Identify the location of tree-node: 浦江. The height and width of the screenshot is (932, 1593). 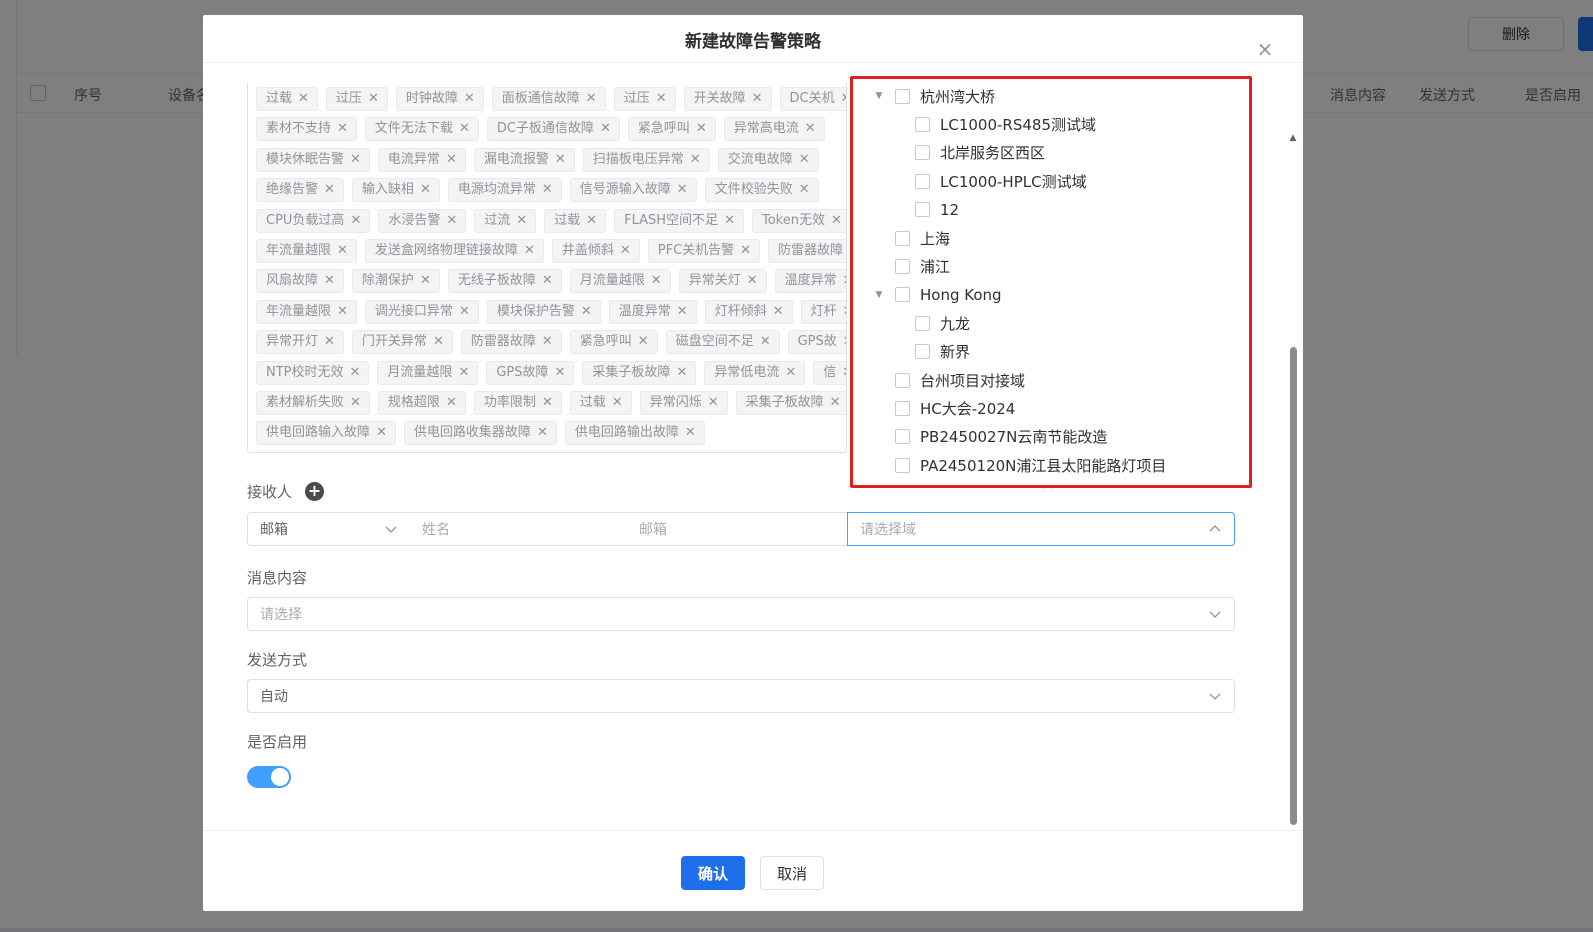
(911, 266).